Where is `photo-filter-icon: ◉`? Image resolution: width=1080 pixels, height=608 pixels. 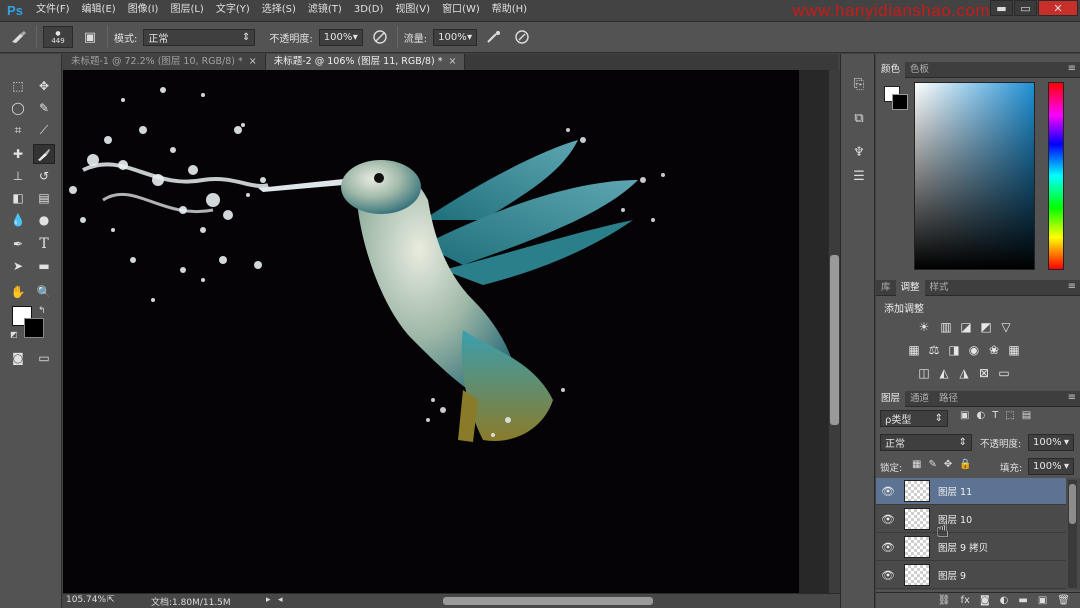 photo-filter-icon: ◉ is located at coordinates (974, 350).